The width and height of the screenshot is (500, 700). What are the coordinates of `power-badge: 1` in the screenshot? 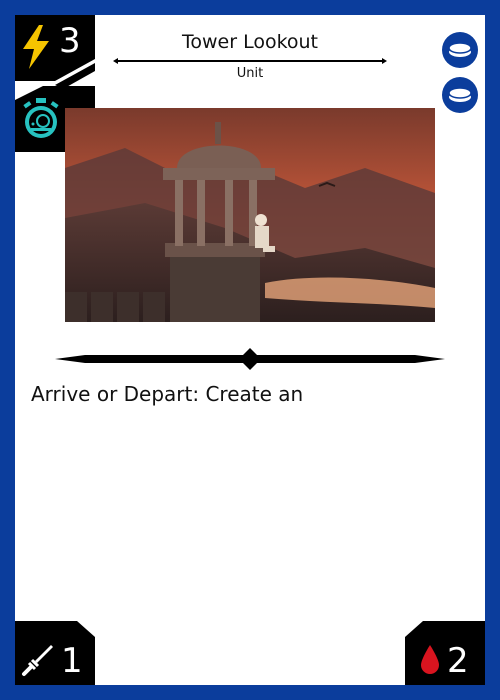 It's located at (55, 653).